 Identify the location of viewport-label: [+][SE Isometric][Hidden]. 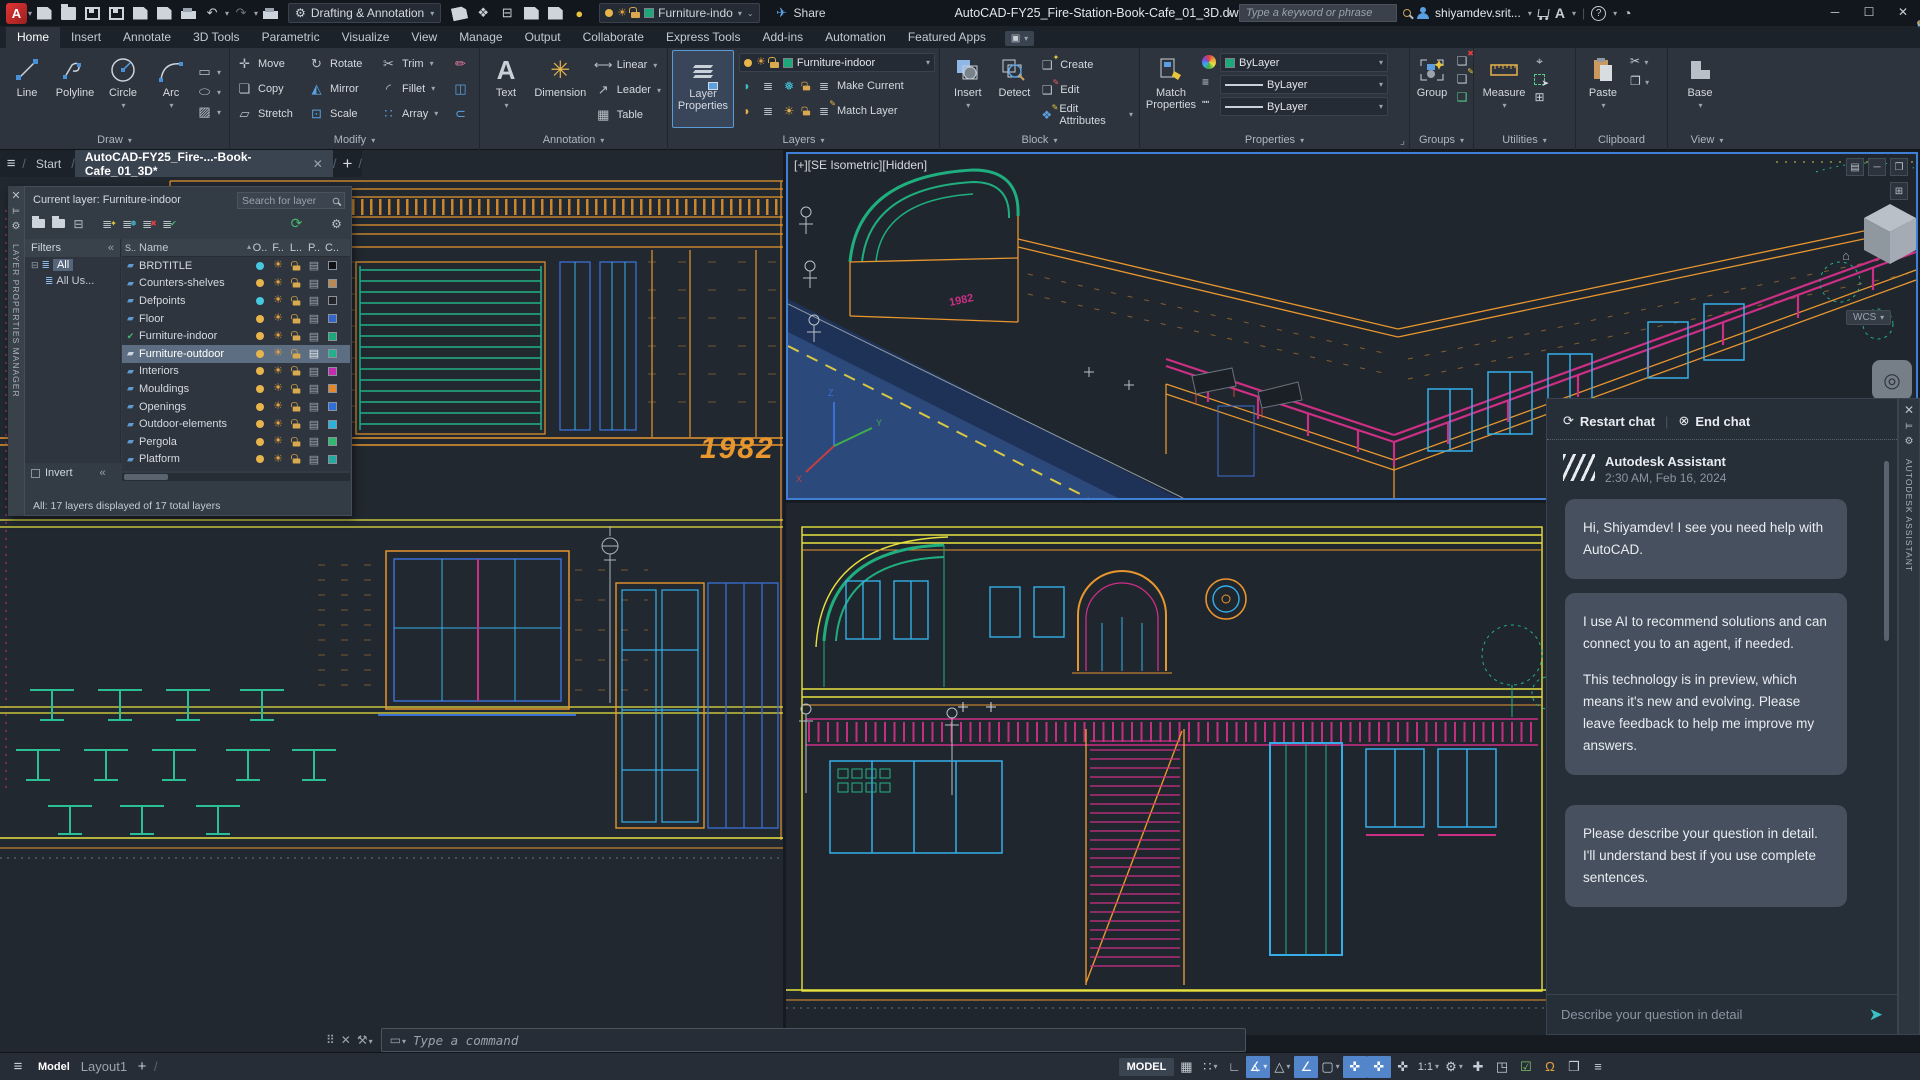
(860, 165).